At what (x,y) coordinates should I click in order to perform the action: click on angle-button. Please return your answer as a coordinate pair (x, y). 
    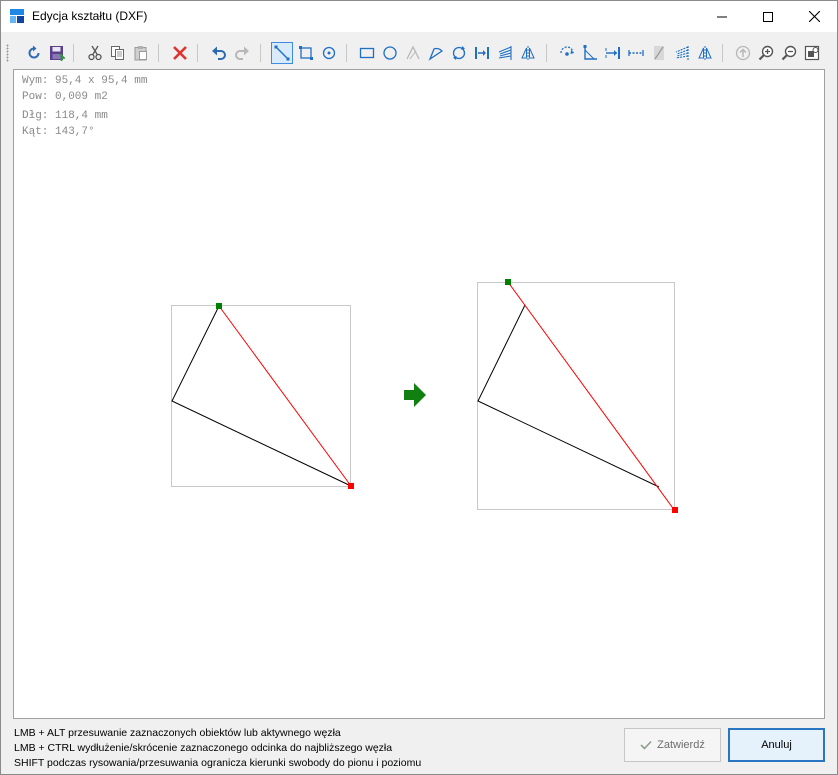
    Looking at the image, I should click on (590, 53).